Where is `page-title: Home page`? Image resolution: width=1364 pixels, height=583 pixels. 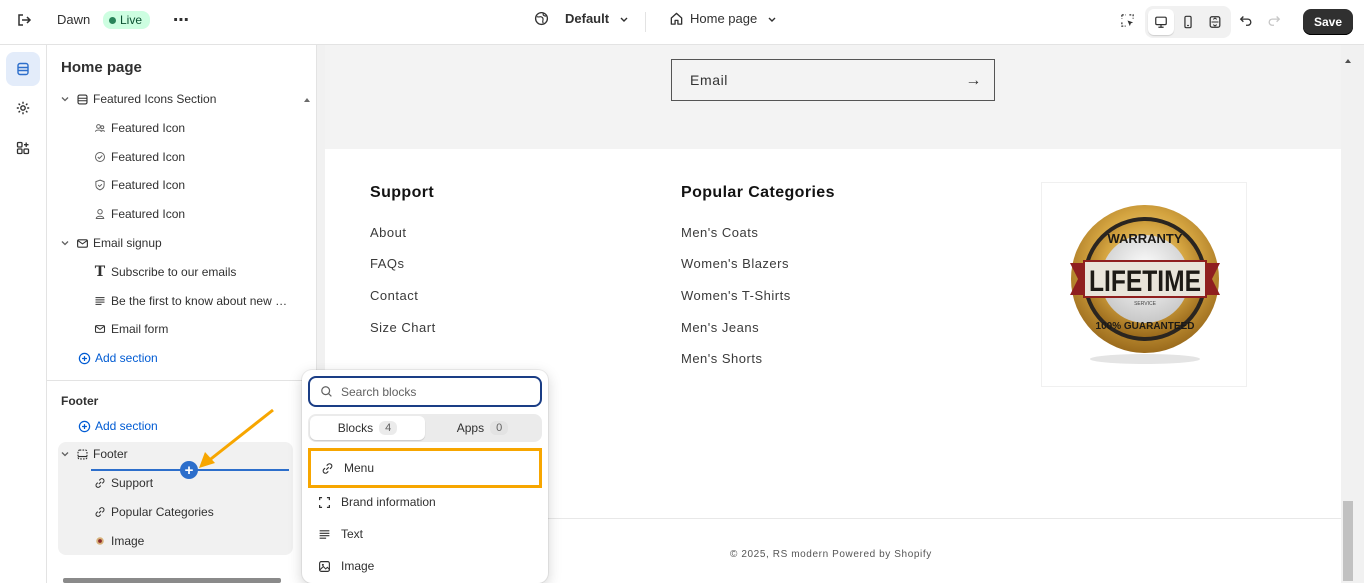
page-title: Home page is located at coordinates (101, 67).